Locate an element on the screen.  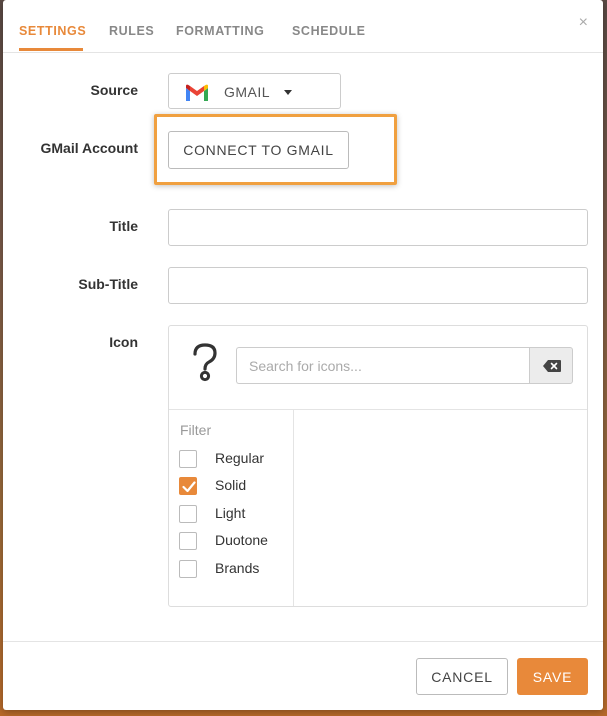
icon-search-input is located at coordinates (383, 365).